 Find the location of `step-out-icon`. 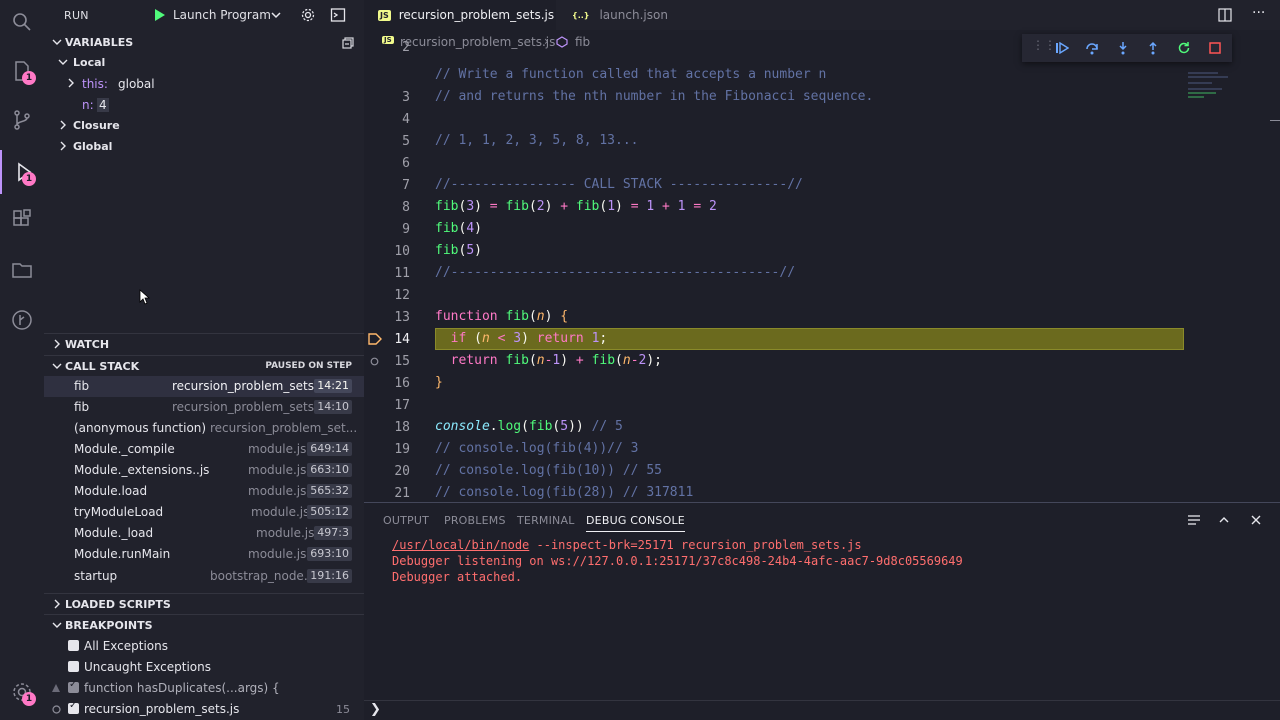

step-out-icon is located at coordinates (1153, 48).